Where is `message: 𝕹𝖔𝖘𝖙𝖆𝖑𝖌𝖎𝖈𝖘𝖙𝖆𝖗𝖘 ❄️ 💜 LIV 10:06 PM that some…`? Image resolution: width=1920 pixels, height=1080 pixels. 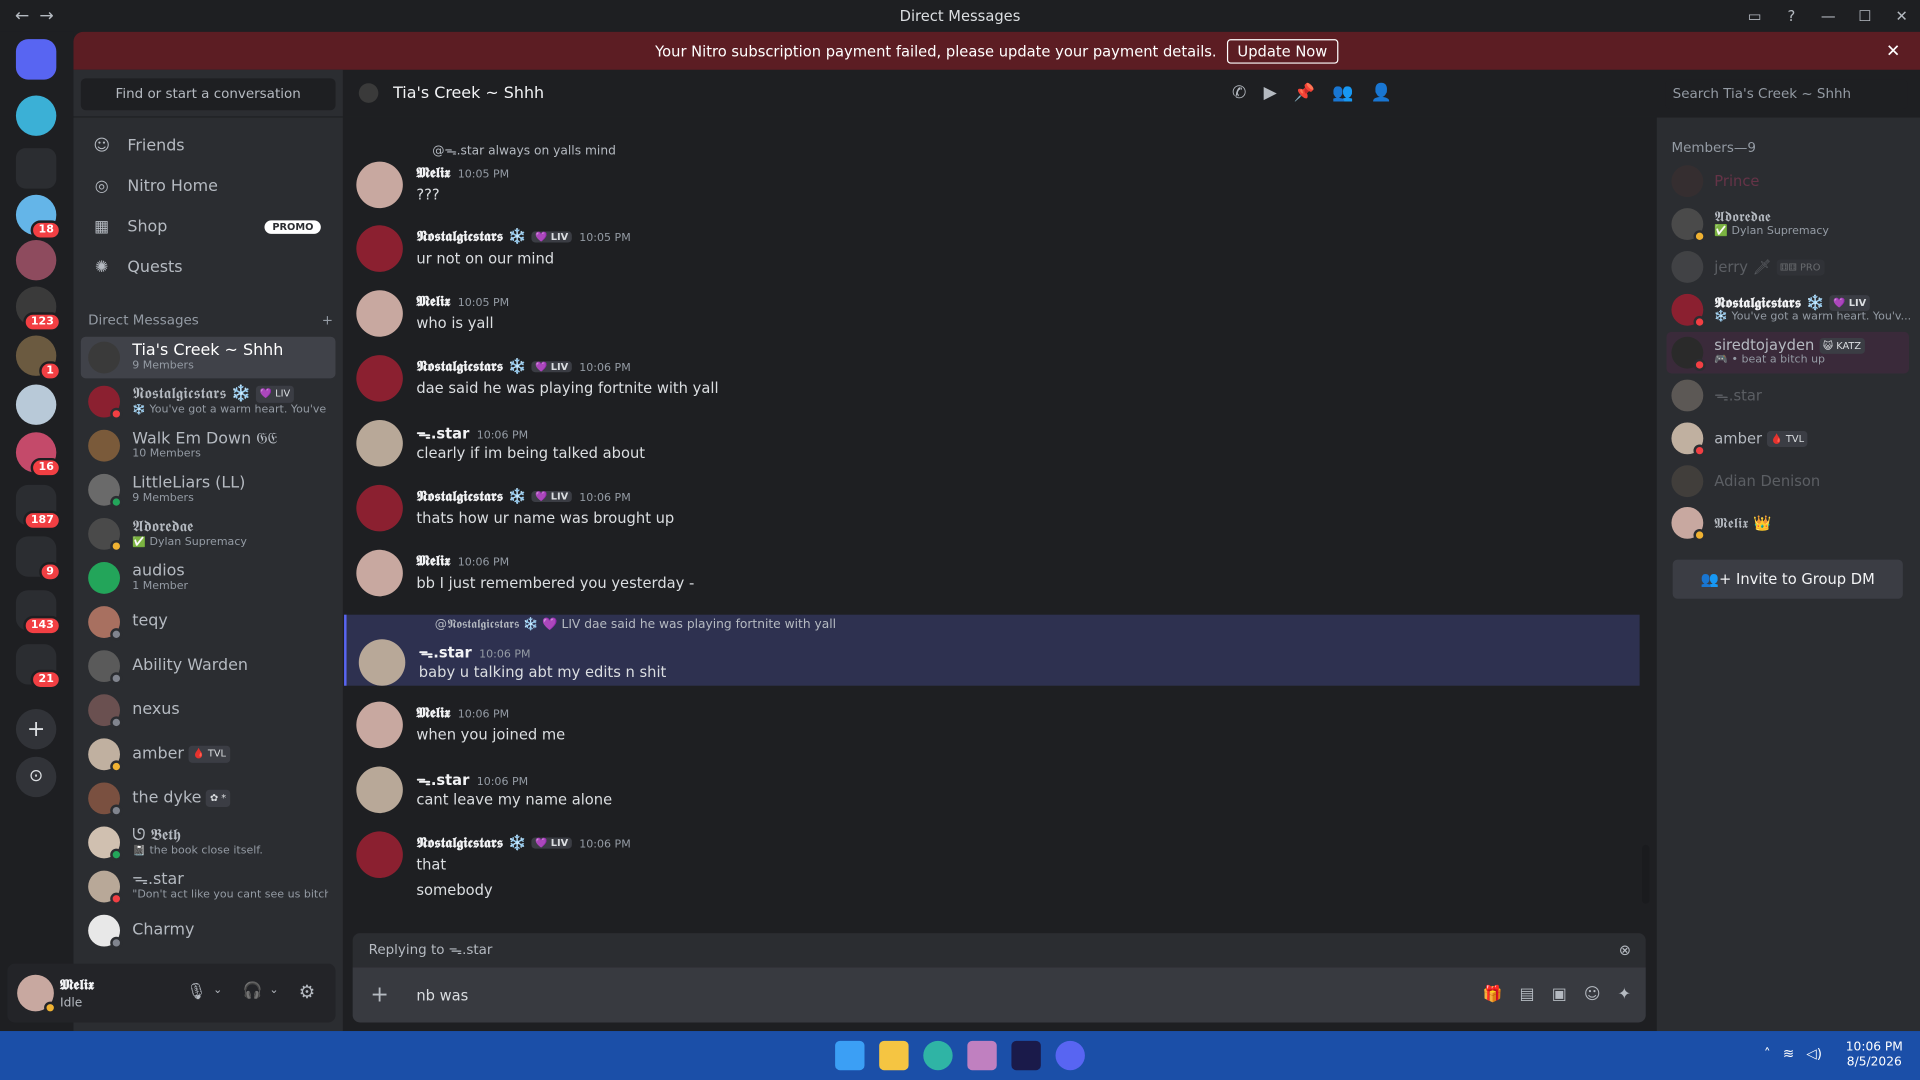
message: 𝕹𝖔𝖘𝖙𝖆𝖑𝖌𝖎𝖈𝖘𝖙𝖆𝖗𝖘 ❄️ 💜 LIV 10:06 PM that some… is located at coordinates (992, 870).